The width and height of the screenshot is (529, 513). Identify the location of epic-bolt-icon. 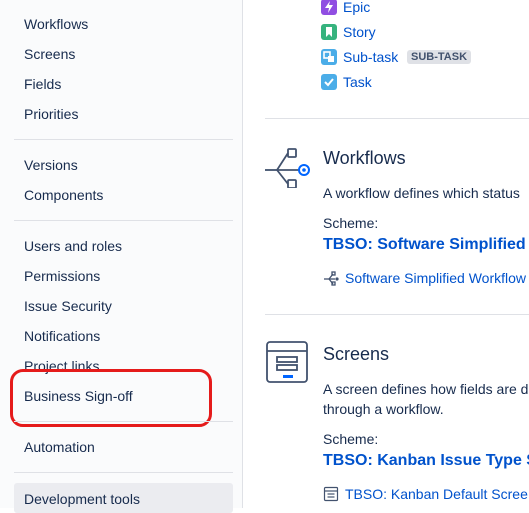
(329, 7).